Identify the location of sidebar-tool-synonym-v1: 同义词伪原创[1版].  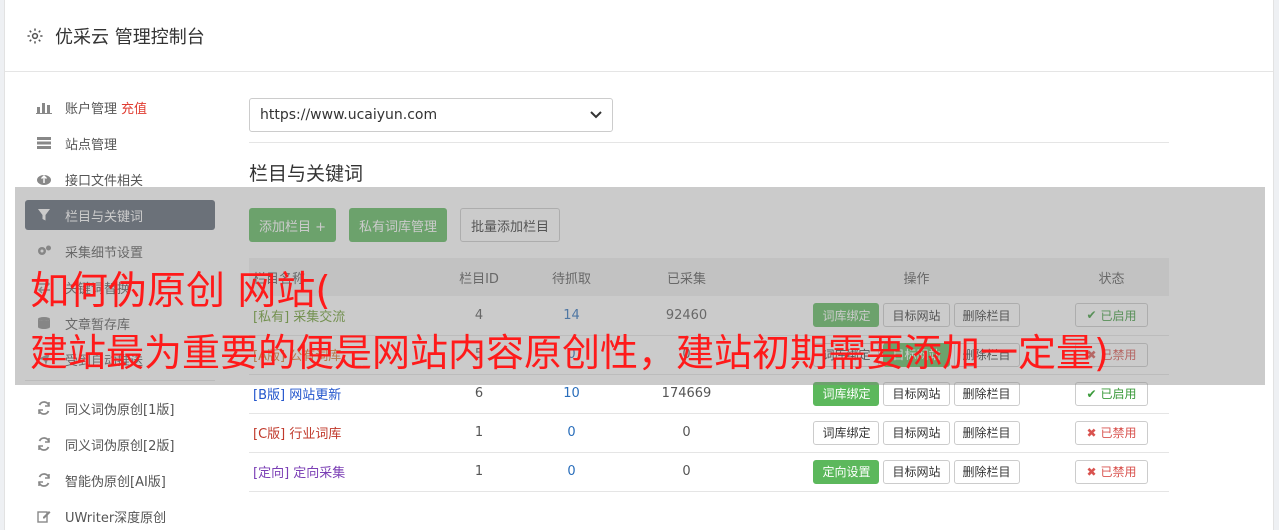
(120, 408).